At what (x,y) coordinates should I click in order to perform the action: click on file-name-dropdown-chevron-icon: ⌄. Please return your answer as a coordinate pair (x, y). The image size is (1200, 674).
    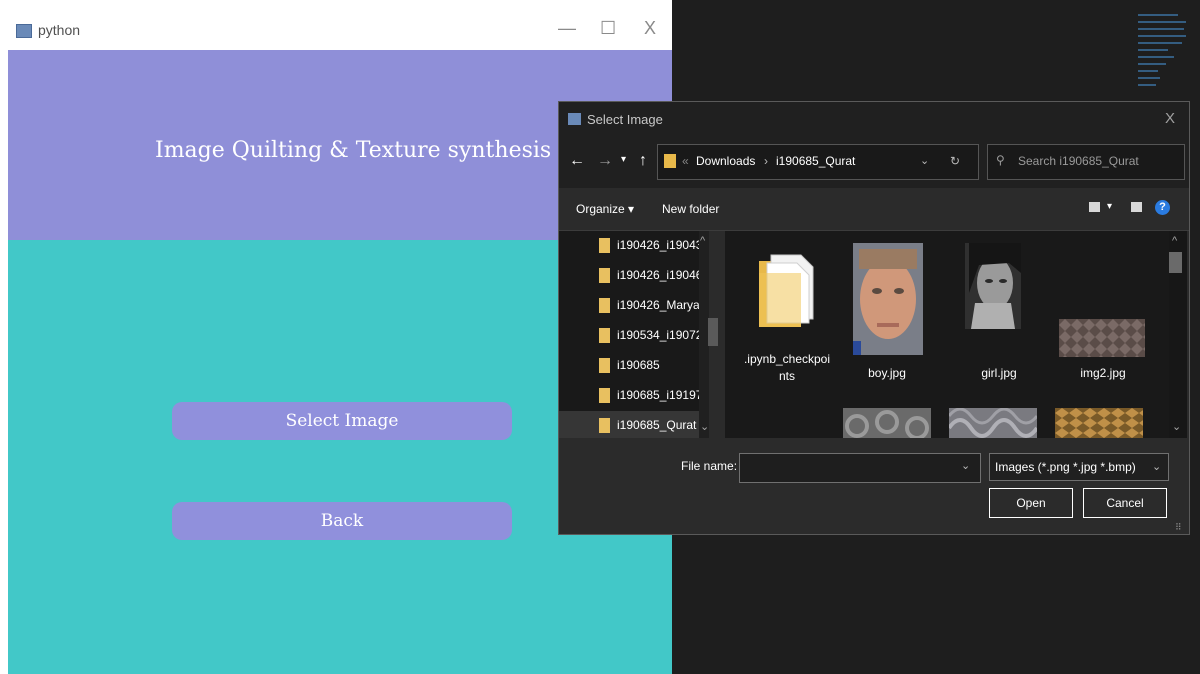
    Looking at the image, I should click on (965, 465).